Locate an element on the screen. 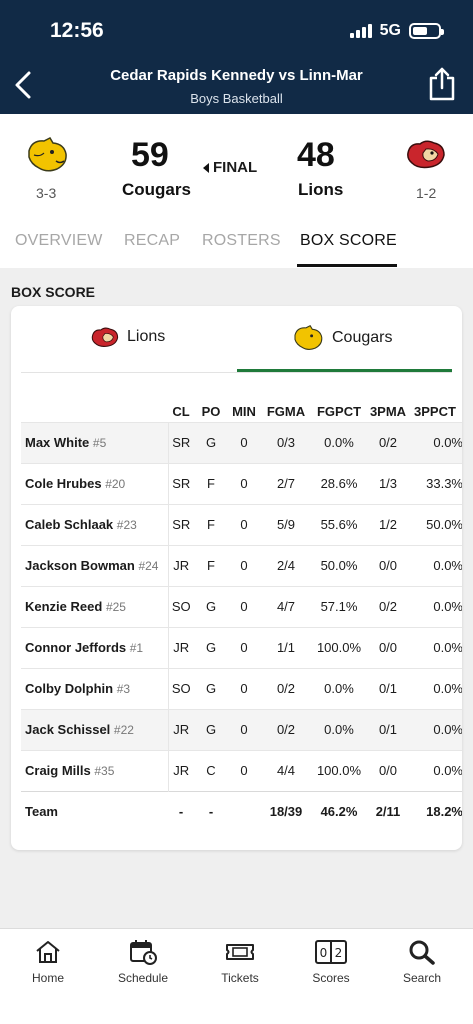 This screenshot has width=473, height=1024. nav-search: Search is located at coordinates (422, 962).